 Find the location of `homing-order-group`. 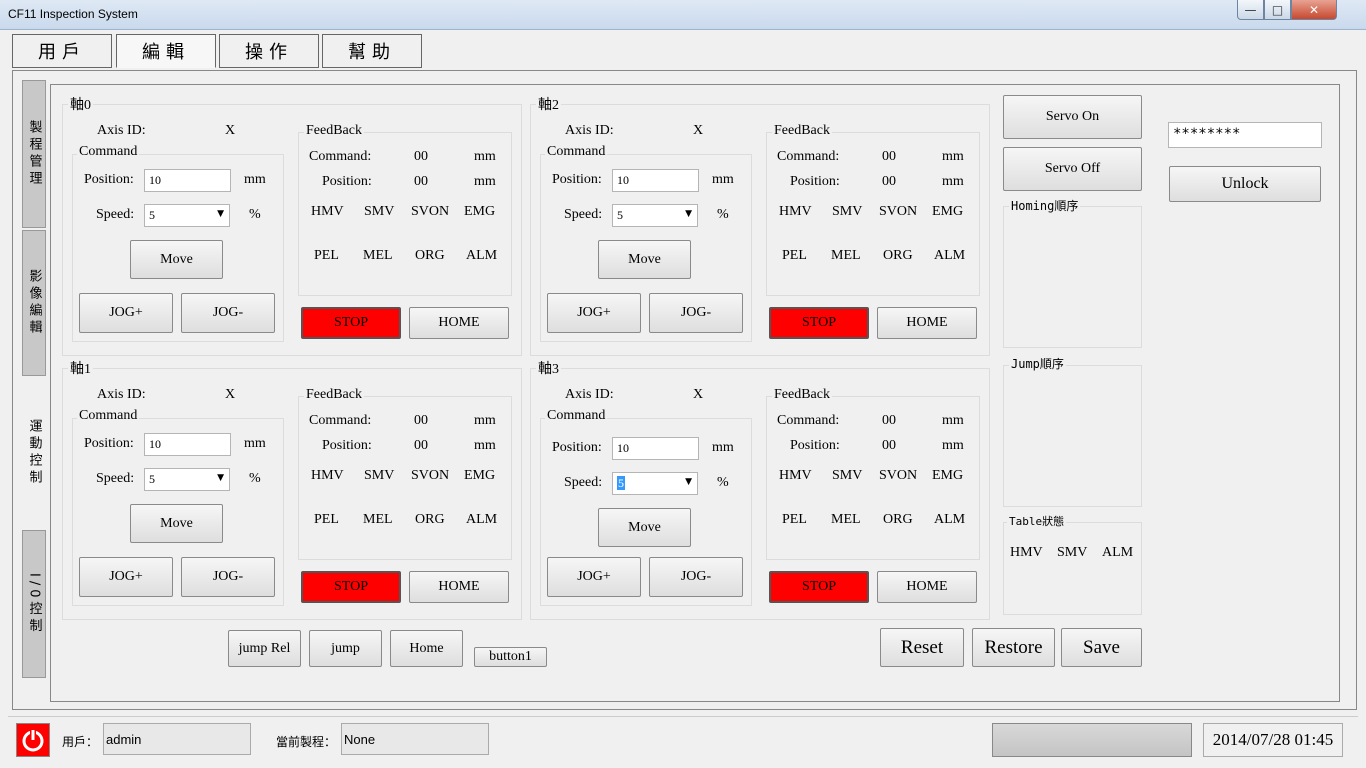

homing-order-group is located at coordinates (1072, 277).